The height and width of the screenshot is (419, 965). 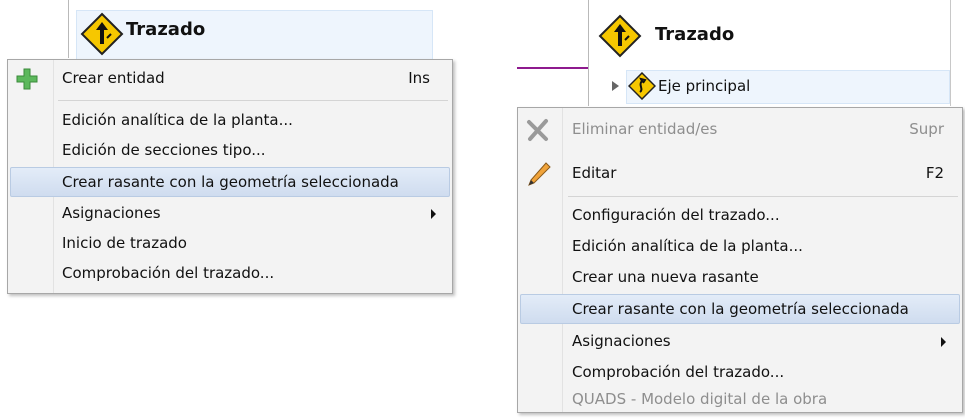 What do you see at coordinates (230, 243) in the screenshot?
I see `menu-item-inicio-trazado: Inicio de trazado` at bounding box center [230, 243].